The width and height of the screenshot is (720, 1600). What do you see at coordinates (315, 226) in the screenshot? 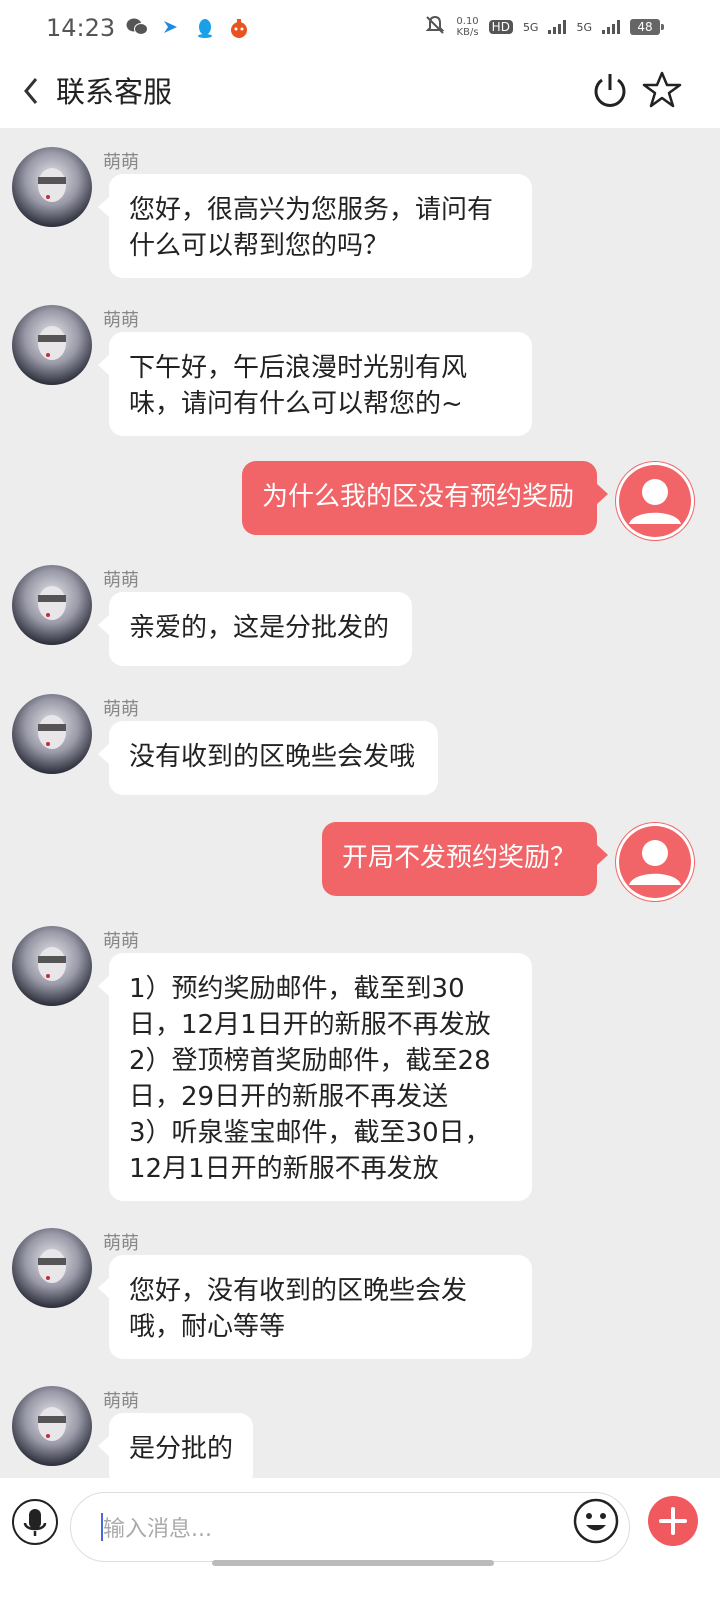
I see `agent-message-bubble: 您好，很高兴为您服务，请问有什么可以帮到您的吗？` at bounding box center [315, 226].